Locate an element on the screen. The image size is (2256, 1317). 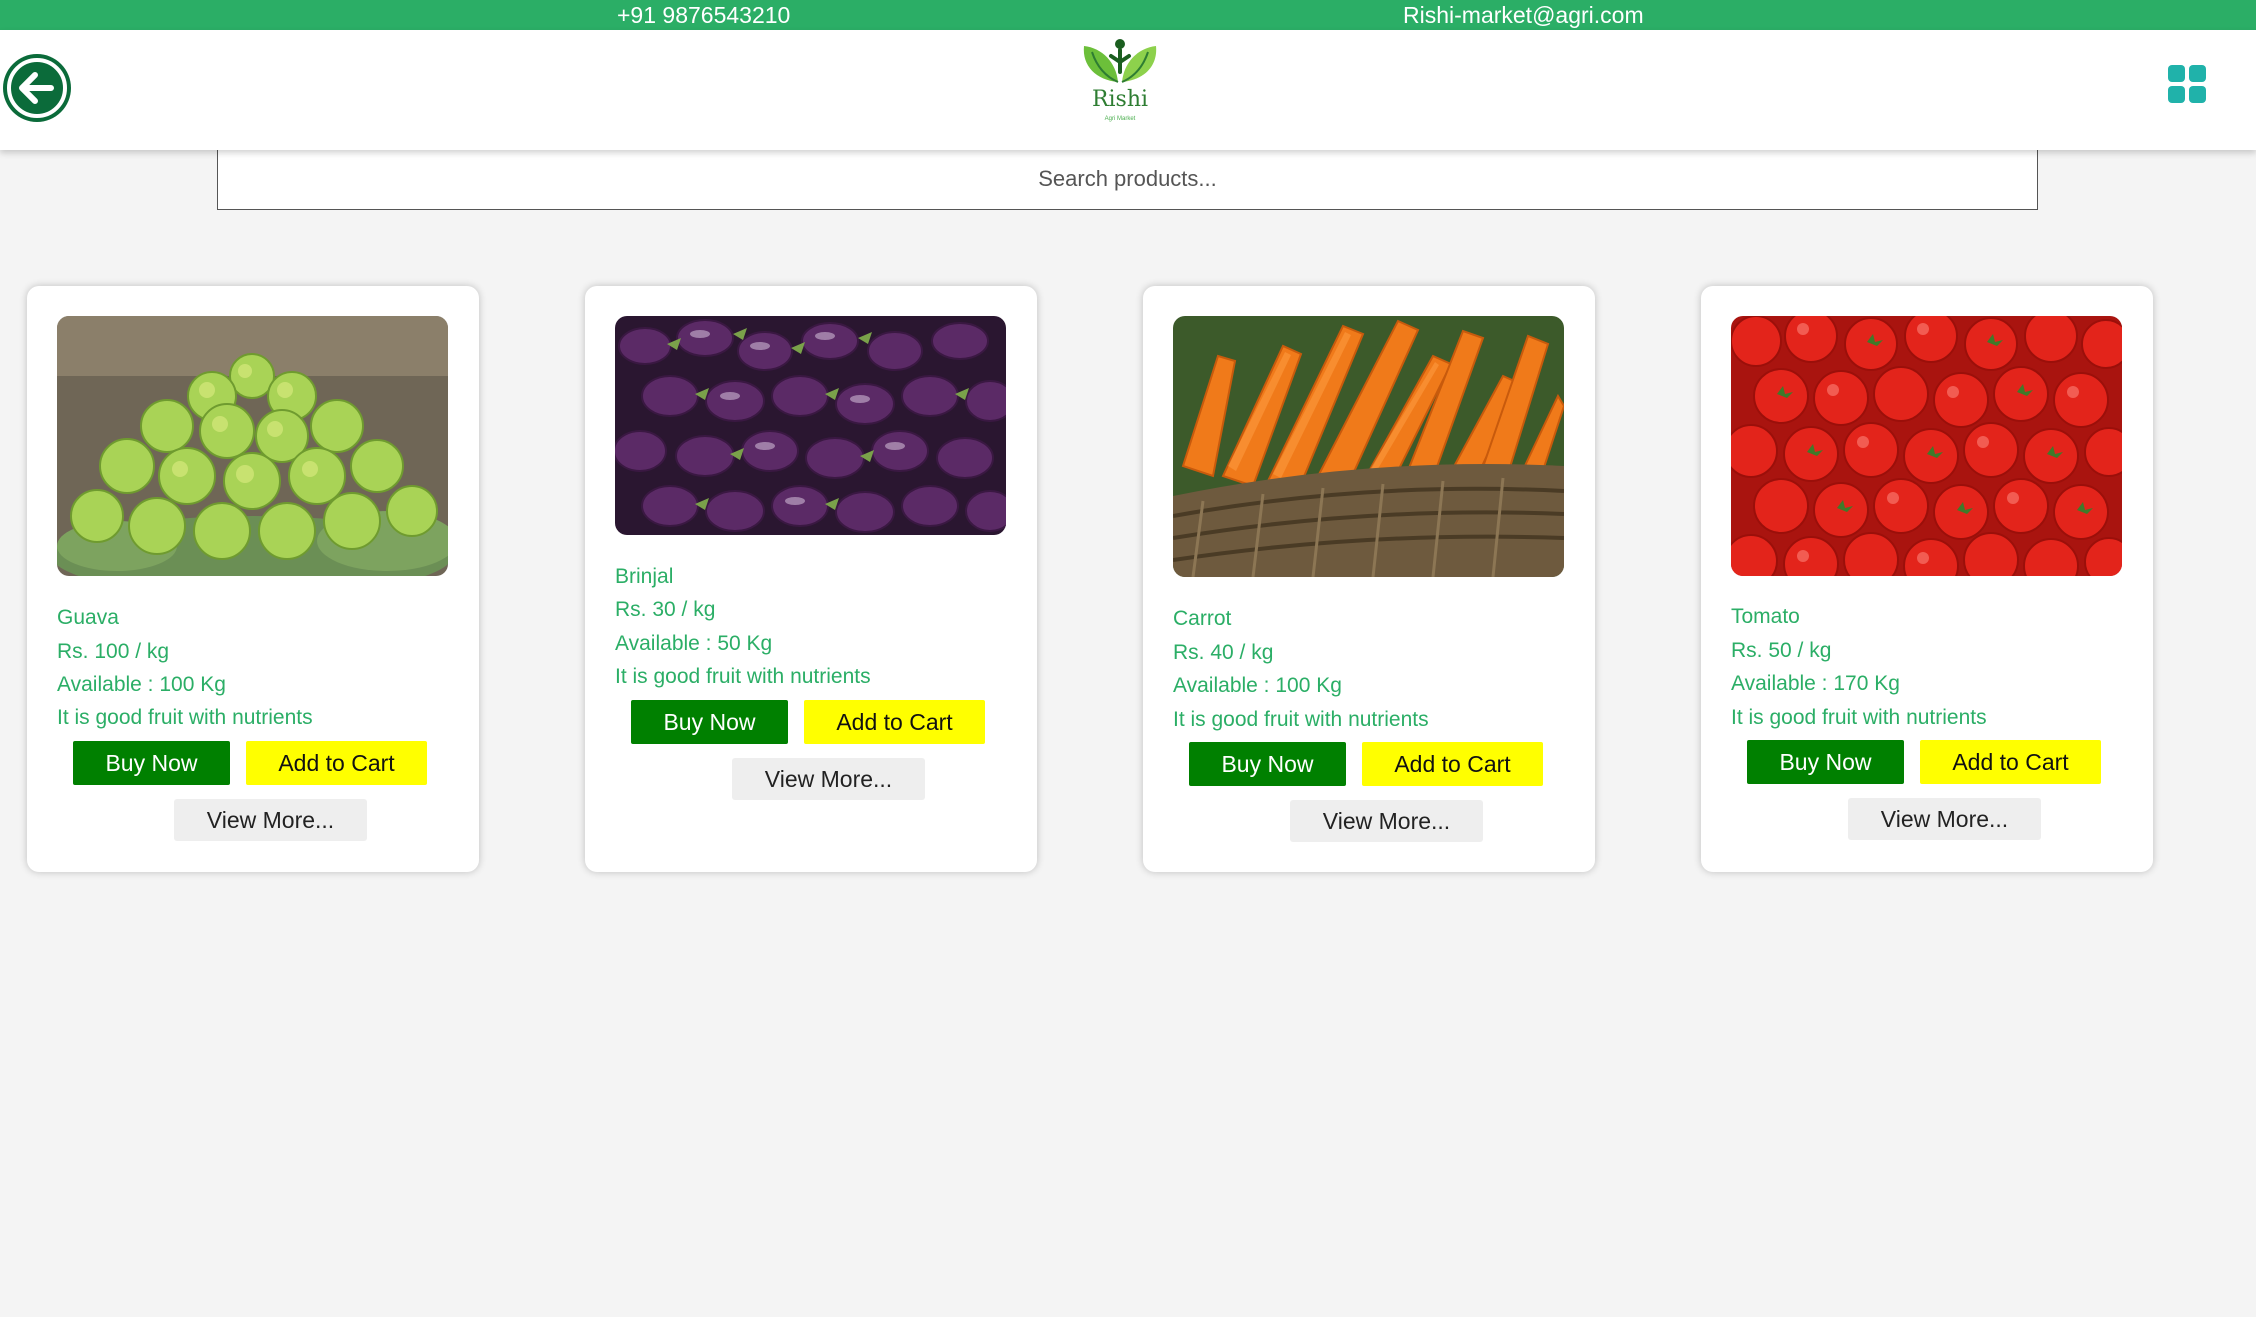
product-name: Tomato is located at coordinates (1765, 616).